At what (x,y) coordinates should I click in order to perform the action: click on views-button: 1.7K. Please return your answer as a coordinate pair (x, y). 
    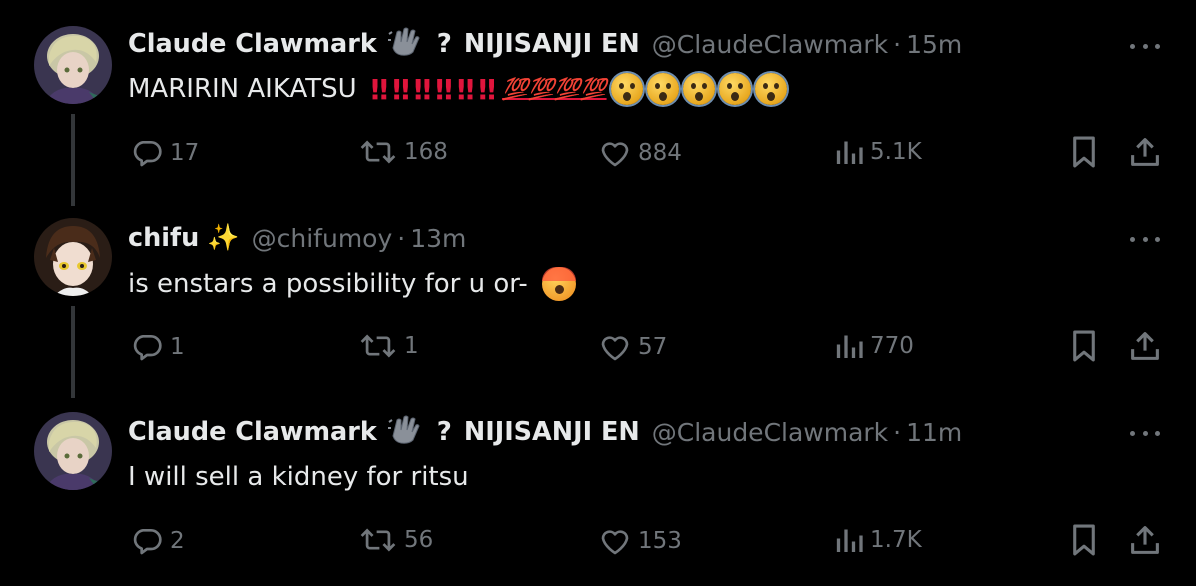
    Looking at the image, I should click on (878, 540).